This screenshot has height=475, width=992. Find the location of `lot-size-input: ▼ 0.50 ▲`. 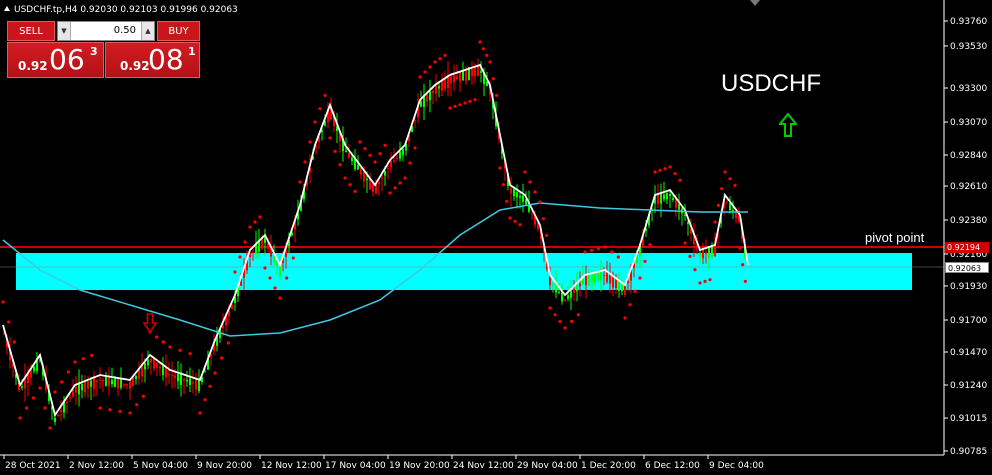

lot-size-input: ▼ 0.50 ▲ is located at coordinates (106, 31).